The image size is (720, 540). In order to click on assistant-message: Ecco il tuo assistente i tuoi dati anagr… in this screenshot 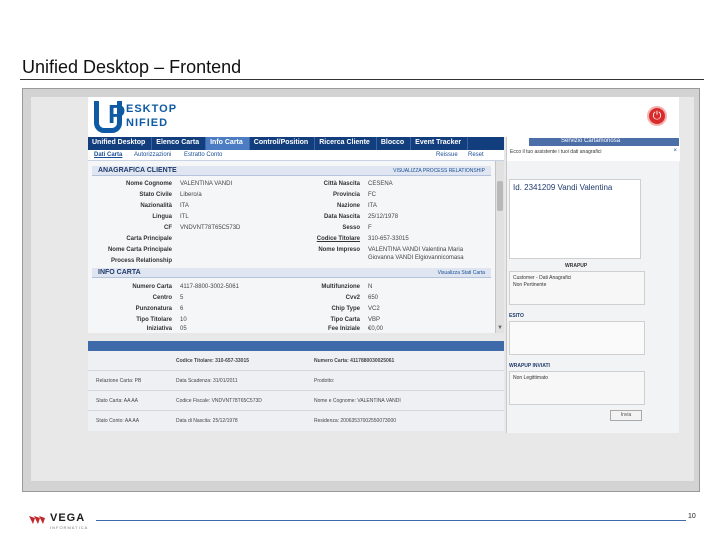, I will do `click(556, 152)`.